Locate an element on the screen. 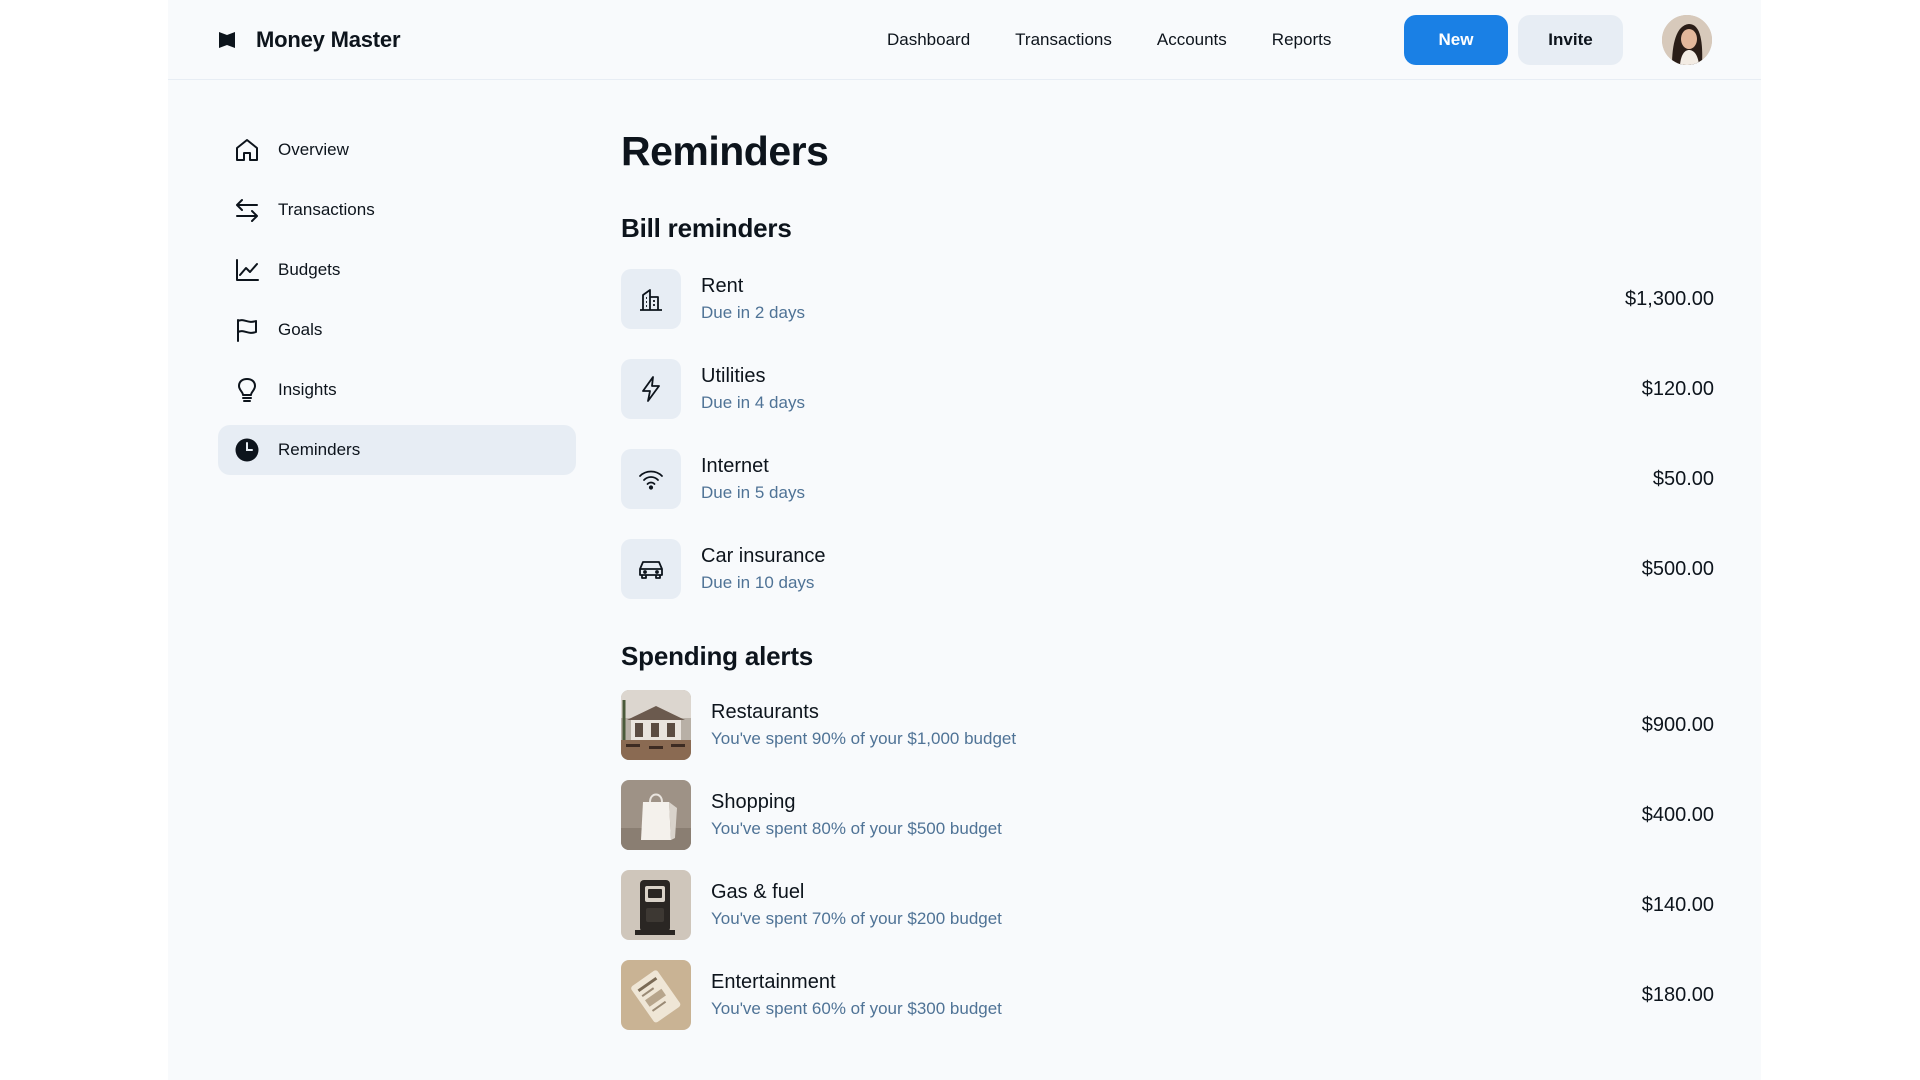 The width and height of the screenshot is (1920, 1080). alert-message: You've spent 60% of your $300 budget is located at coordinates (856, 1008).